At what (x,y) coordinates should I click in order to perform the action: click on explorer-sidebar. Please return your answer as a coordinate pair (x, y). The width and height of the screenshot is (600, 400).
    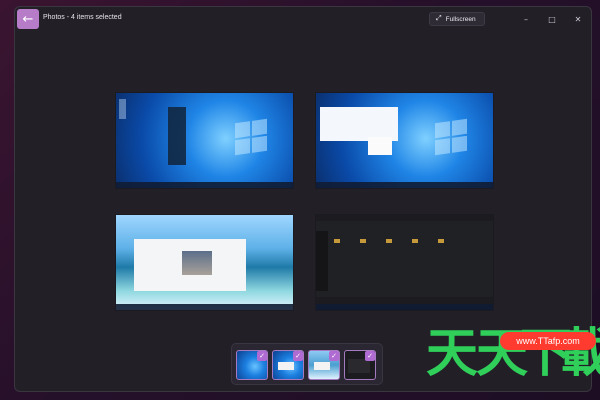
    Looking at the image, I should click on (322, 261).